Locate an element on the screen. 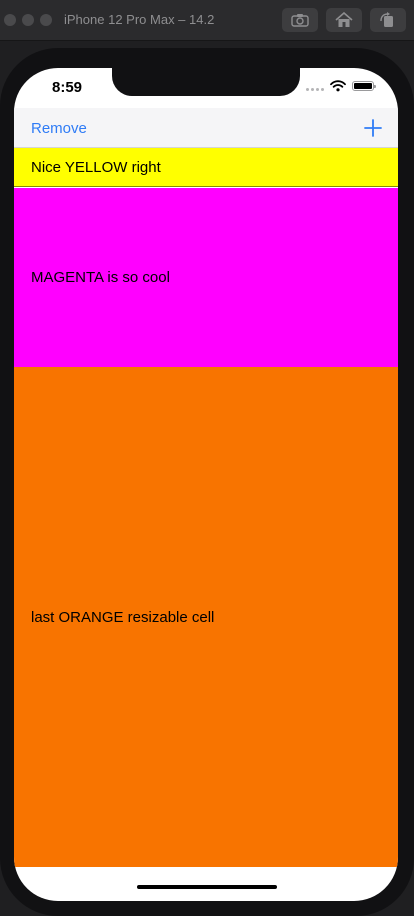 The image size is (414, 916). simulator-title-bar: iPhone 12 Pro Max – 14.2 is located at coordinates (207, 20).